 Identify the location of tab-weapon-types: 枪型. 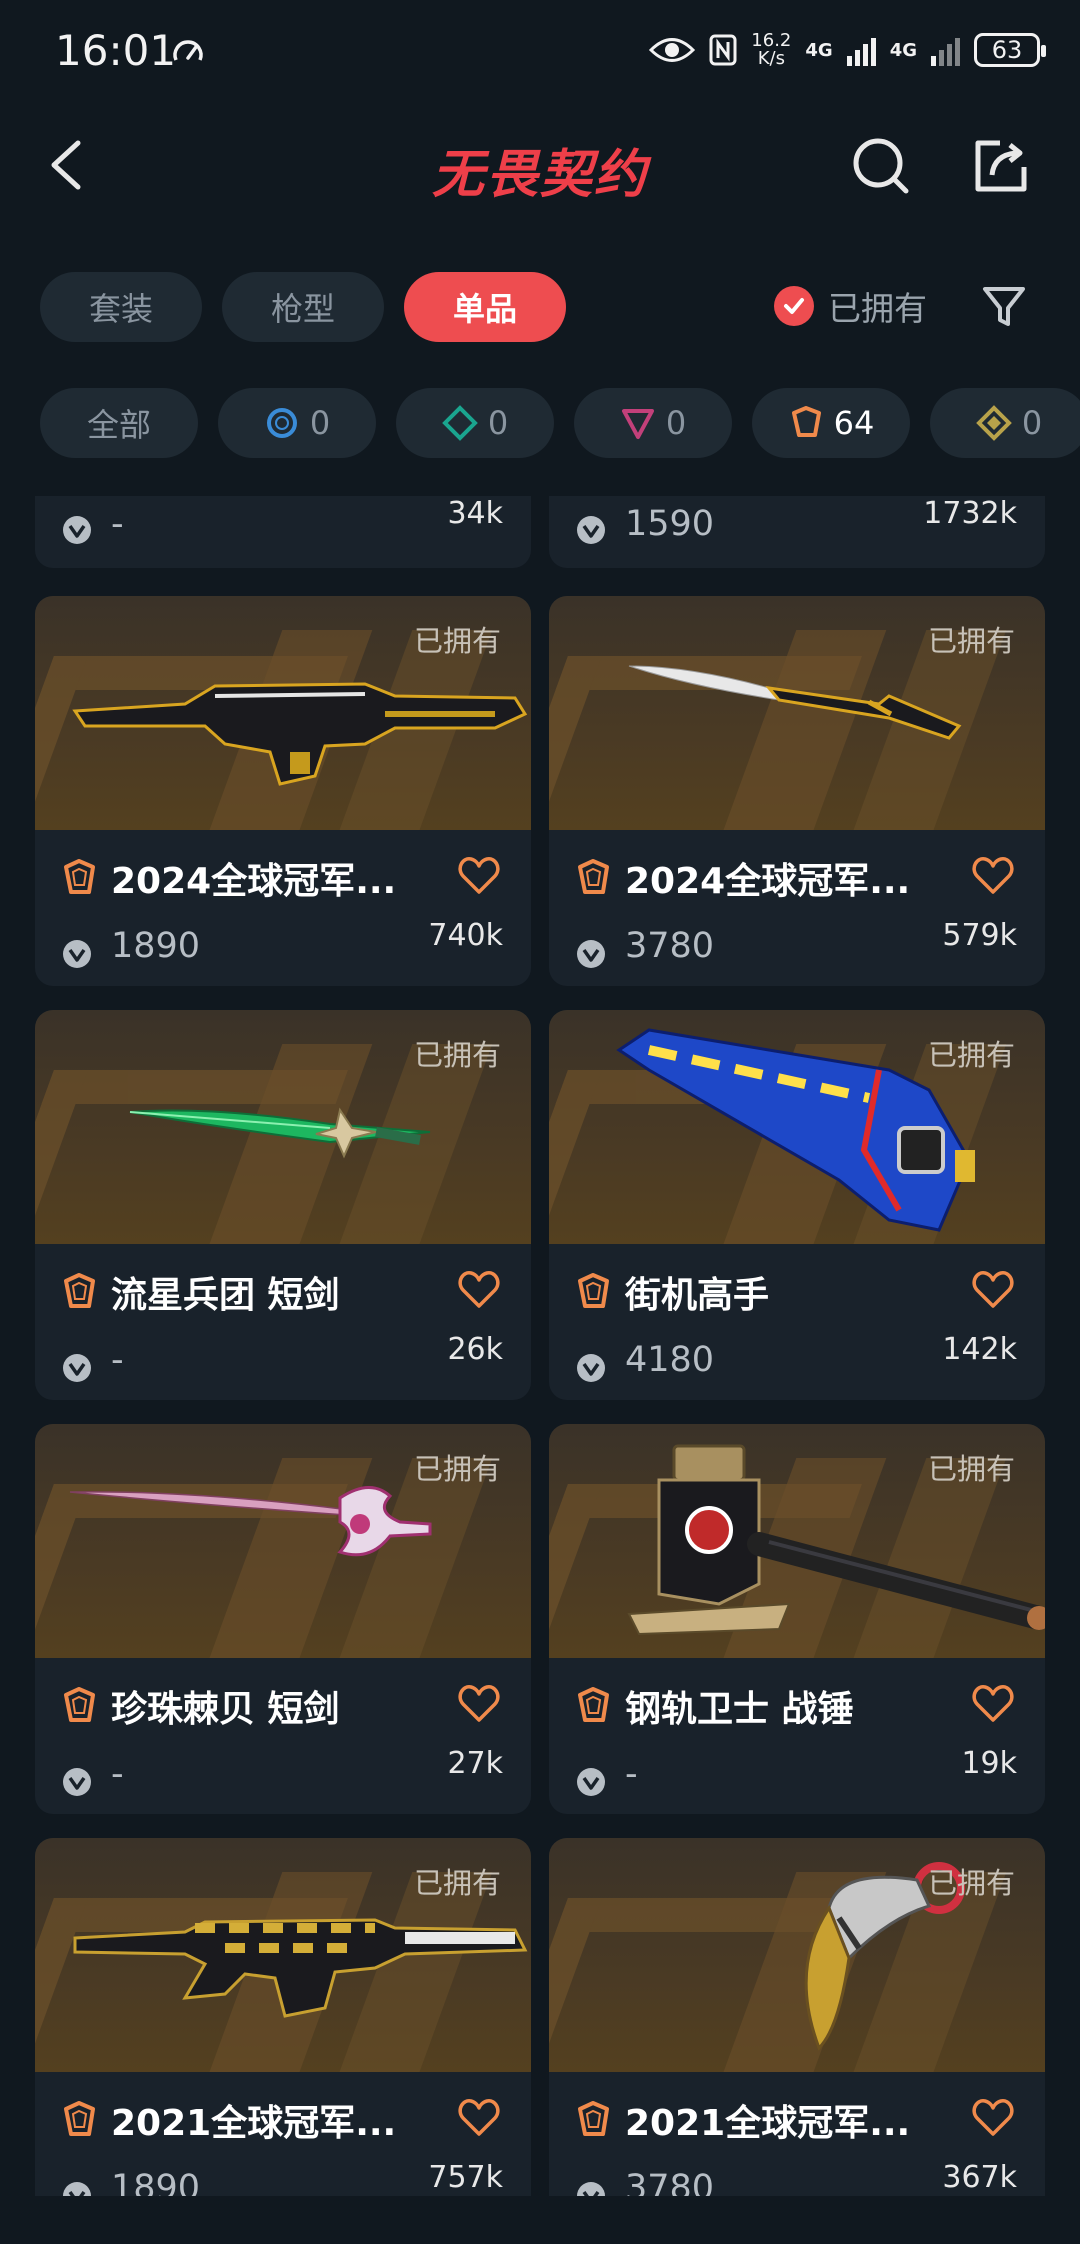
(303, 307).